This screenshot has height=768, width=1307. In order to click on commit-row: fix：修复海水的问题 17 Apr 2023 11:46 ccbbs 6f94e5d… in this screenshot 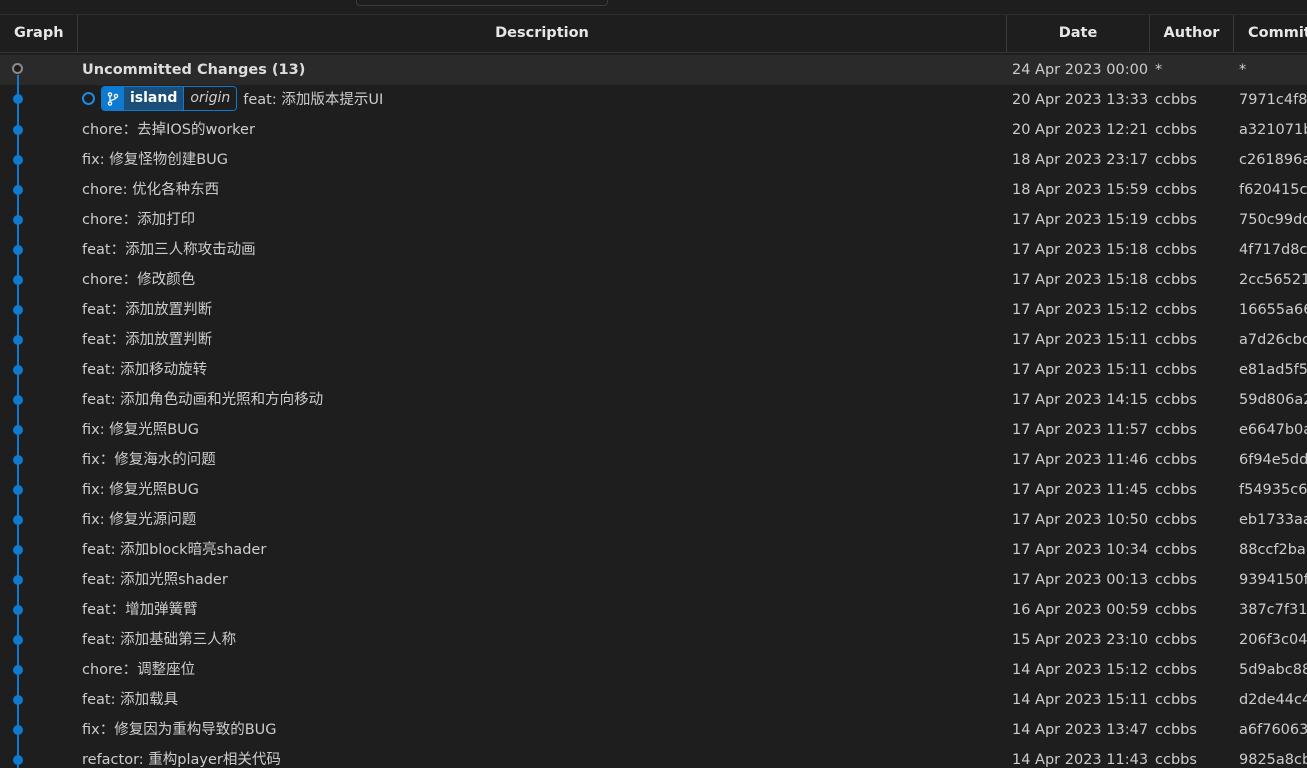, I will do `click(653, 460)`.